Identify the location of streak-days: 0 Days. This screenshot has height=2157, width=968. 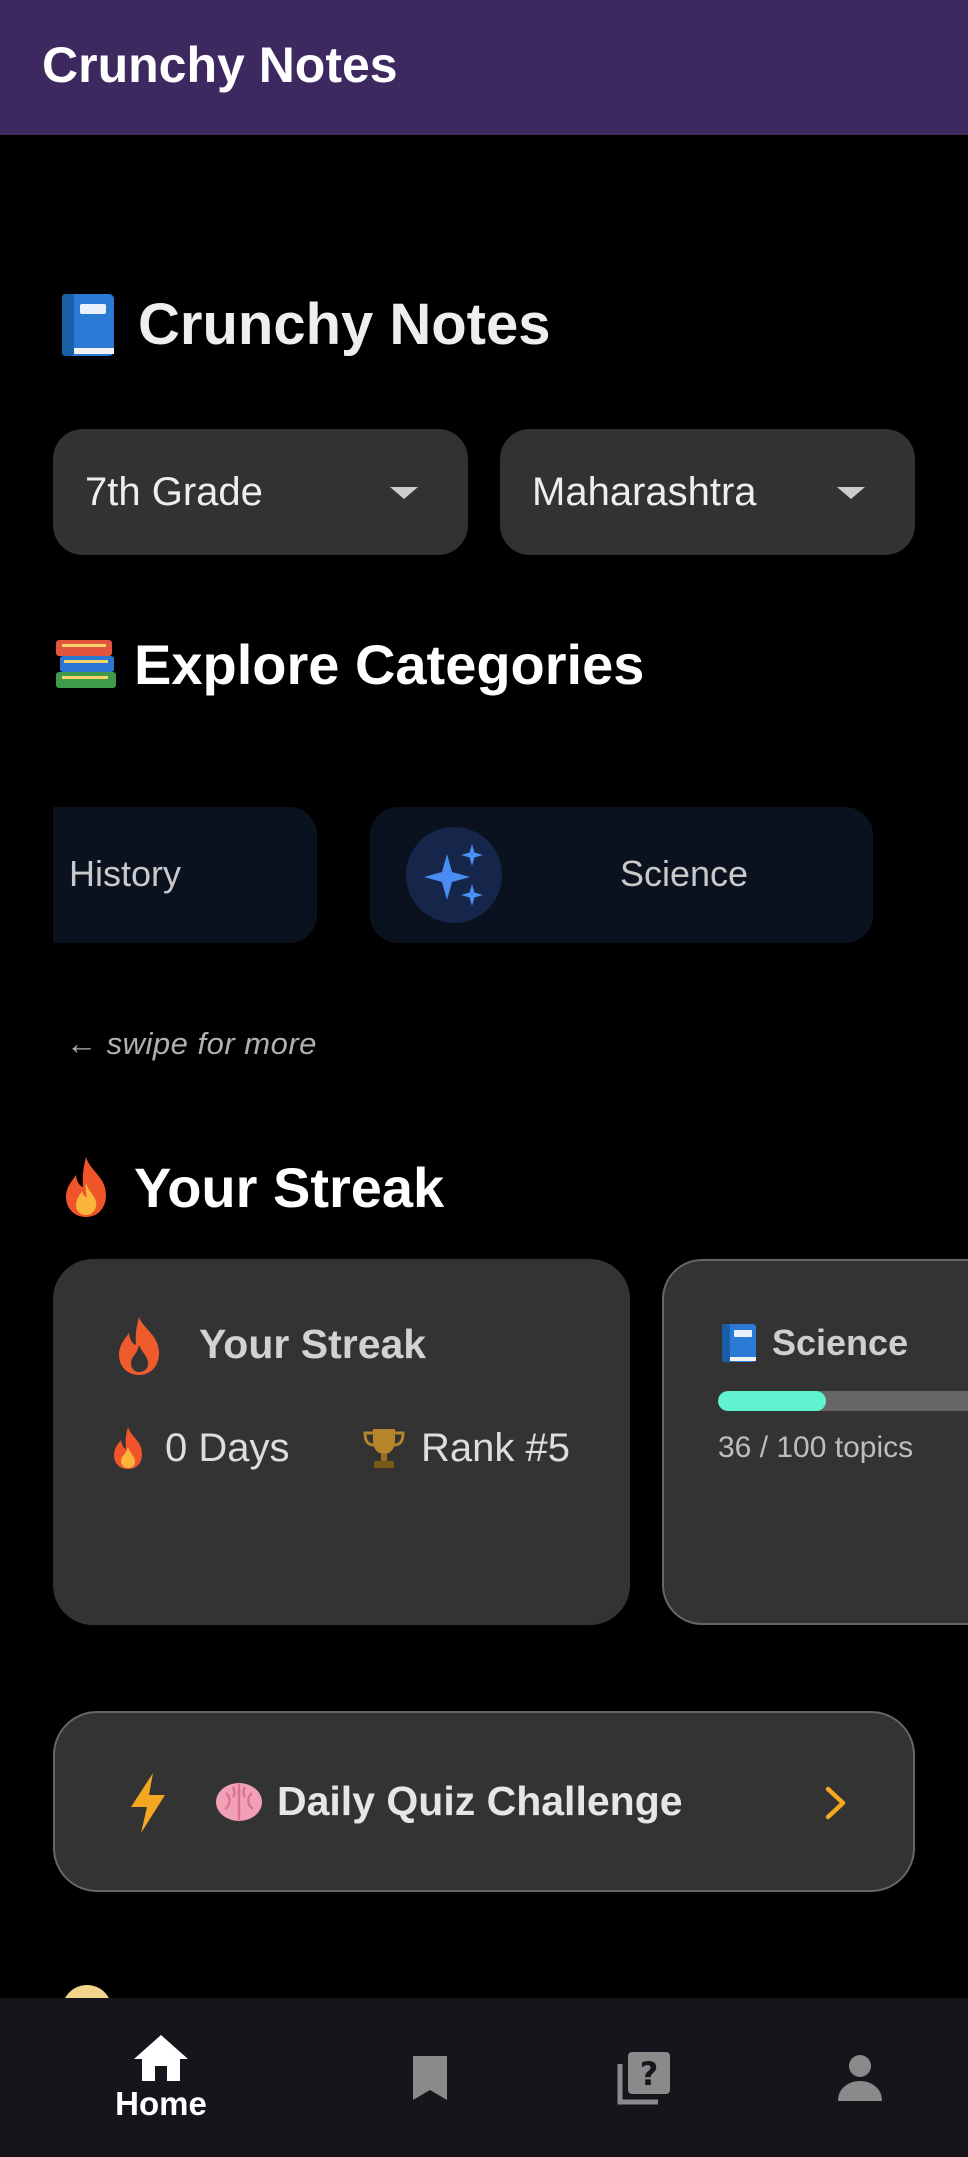
(197, 1448).